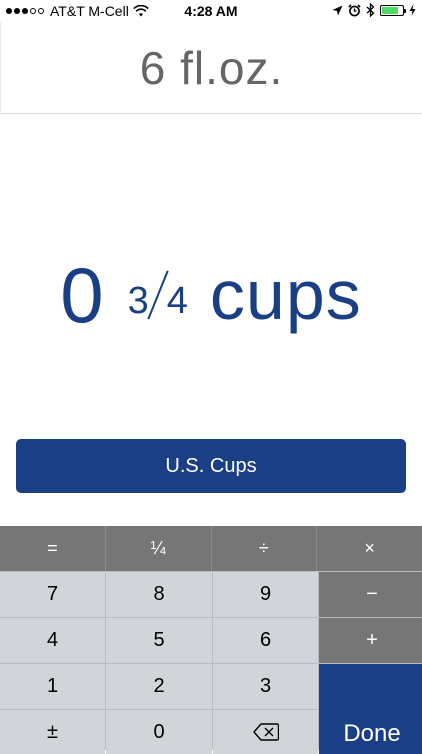 The width and height of the screenshot is (422, 754). What do you see at coordinates (265, 640) in the screenshot?
I see `key-6: 6` at bounding box center [265, 640].